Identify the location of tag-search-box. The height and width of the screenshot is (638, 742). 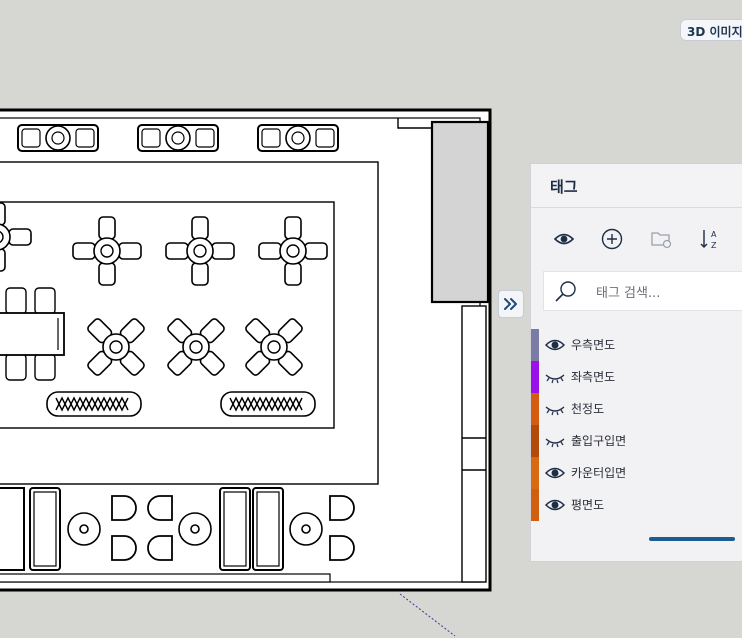
(642, 291).